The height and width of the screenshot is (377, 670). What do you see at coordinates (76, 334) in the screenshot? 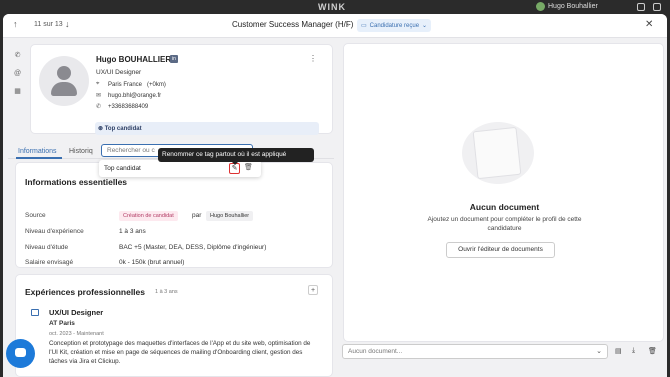
I see `experience-dates: oct. 2023 - Maintenant` at bounding box center [76, 334].